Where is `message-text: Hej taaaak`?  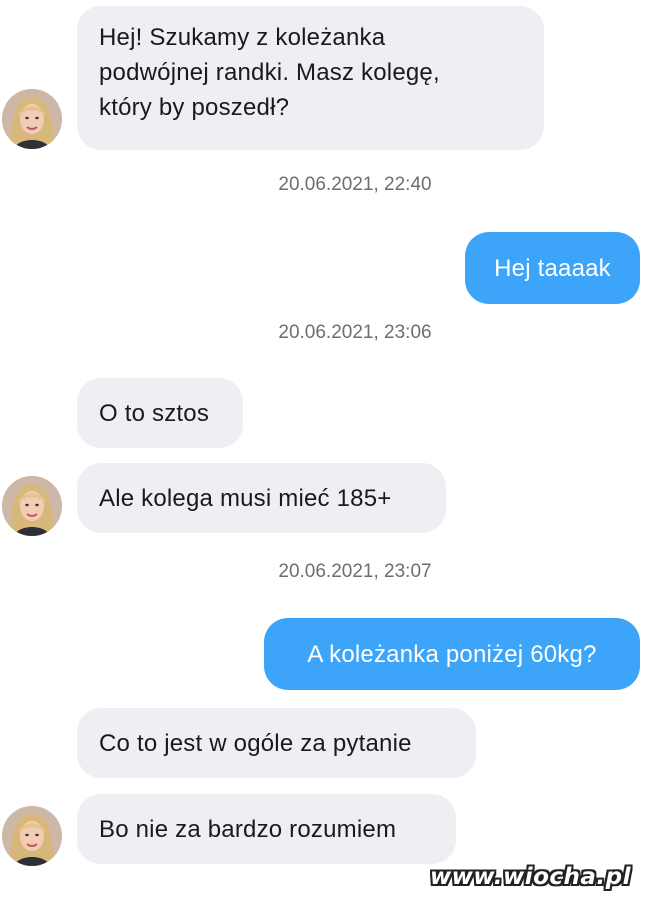 message-text: Hej taaaak is located at coordinates (552, 268).